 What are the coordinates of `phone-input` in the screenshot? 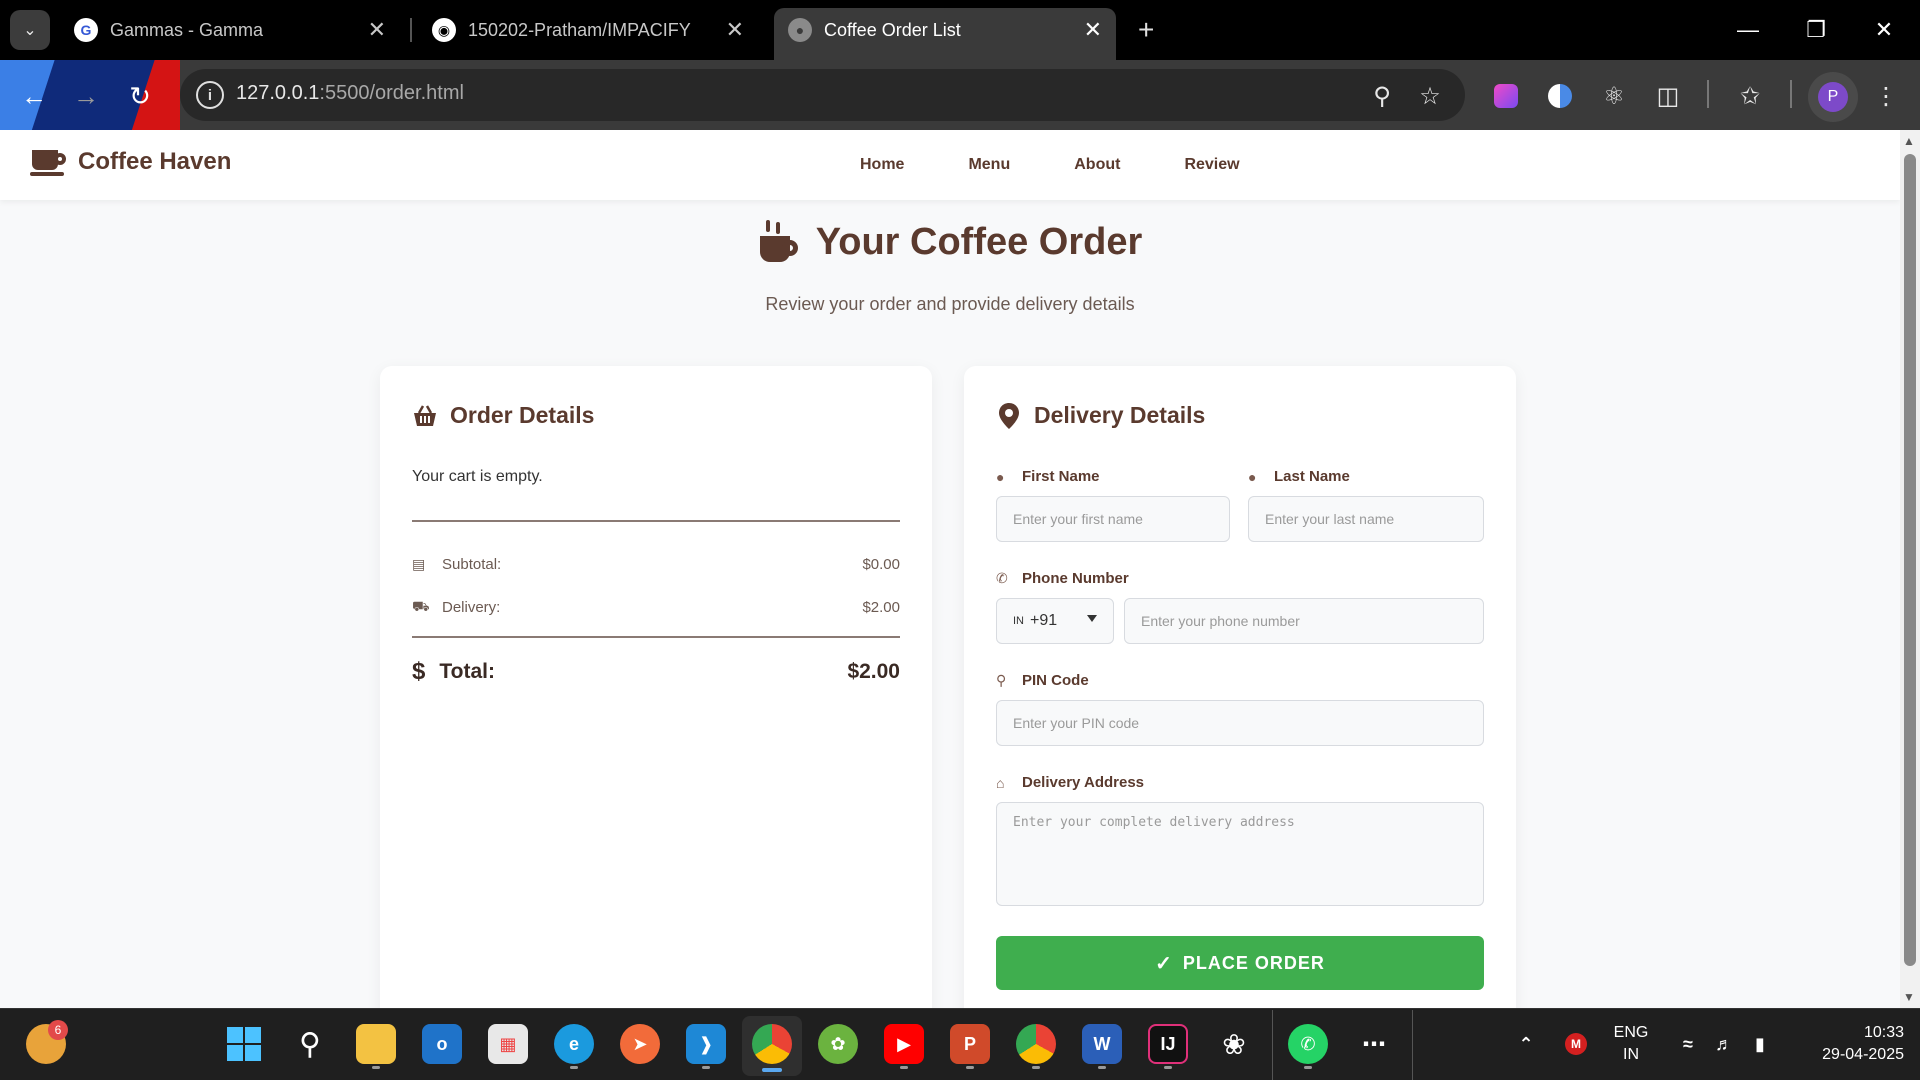 It's located at (1304, 621).